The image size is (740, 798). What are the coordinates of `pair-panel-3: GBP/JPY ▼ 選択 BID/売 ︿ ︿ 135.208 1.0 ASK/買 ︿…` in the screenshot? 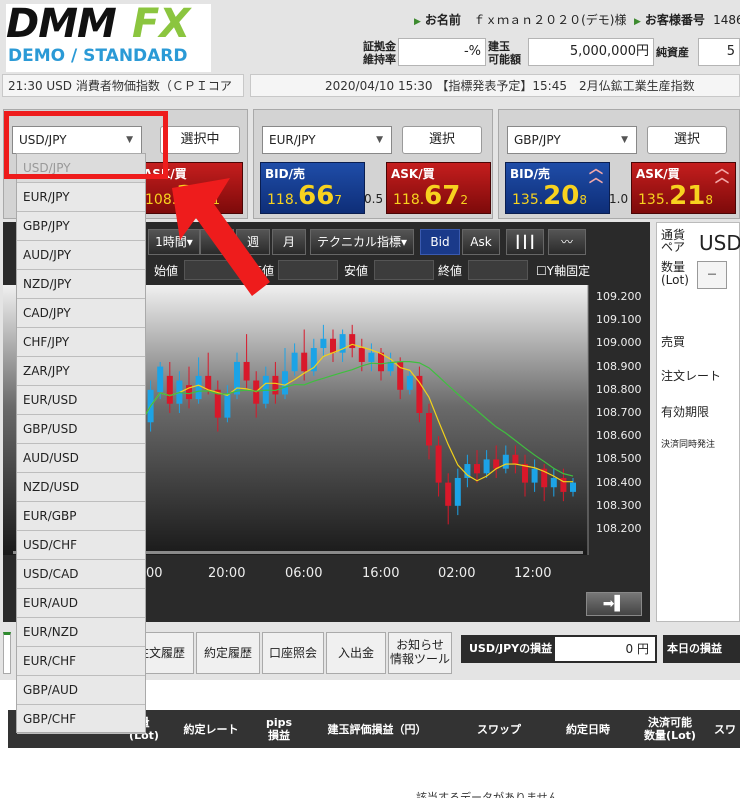 It's located at (619, 164).